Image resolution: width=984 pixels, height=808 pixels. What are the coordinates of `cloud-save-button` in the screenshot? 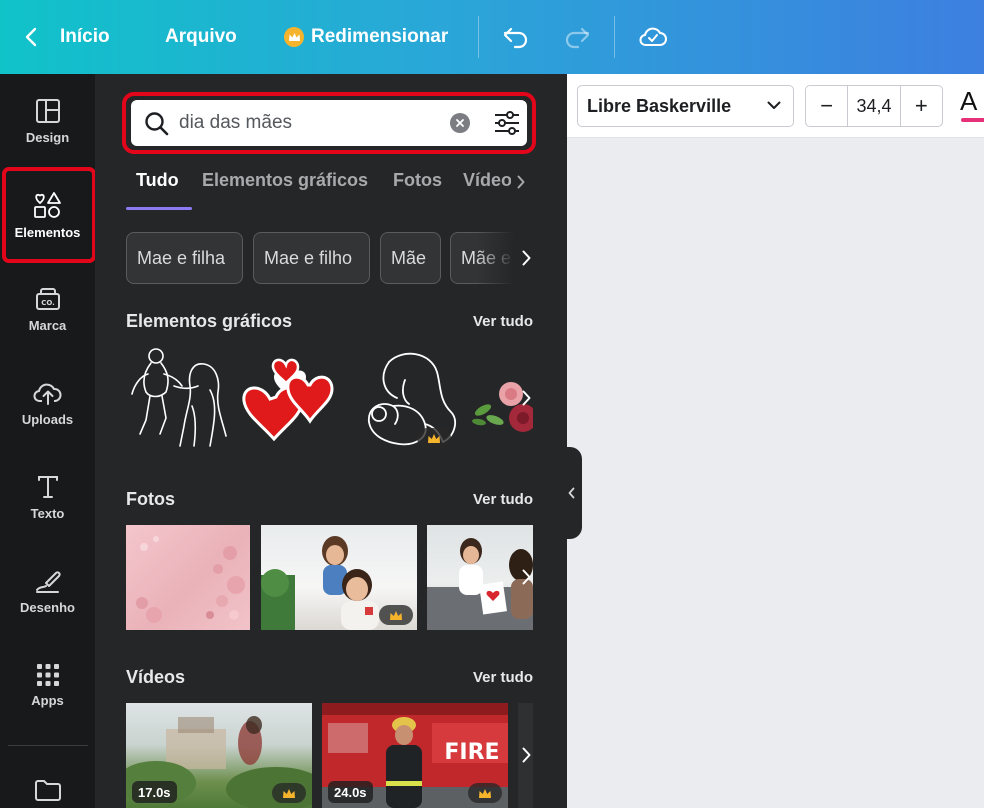 It's located at (653, 37).